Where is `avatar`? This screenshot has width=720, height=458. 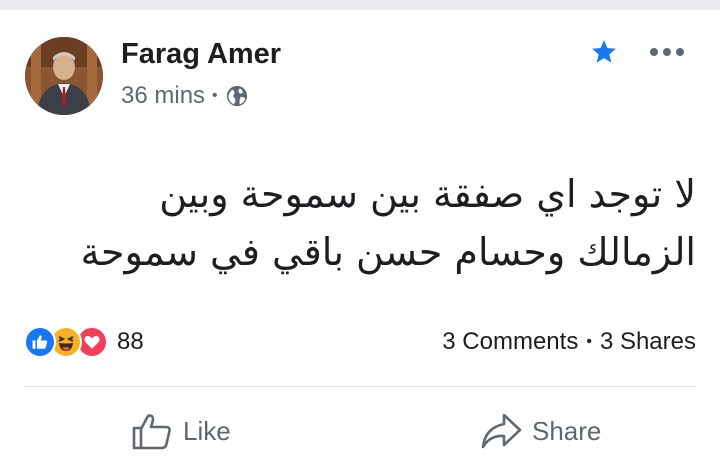 avatar is located at coordinates (64, 76).